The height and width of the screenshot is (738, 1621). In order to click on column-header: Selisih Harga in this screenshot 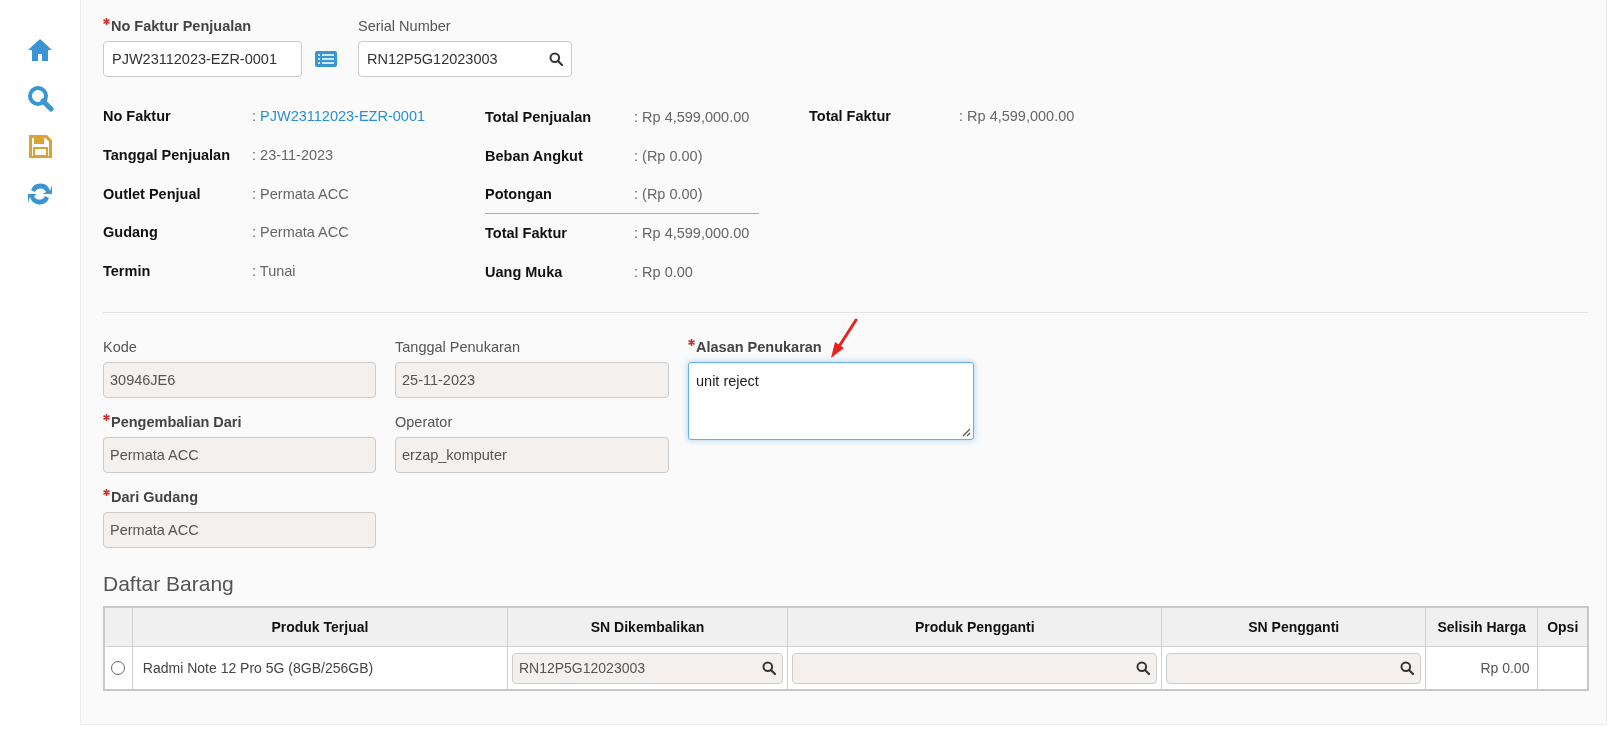, I will do `click(1481, 627)`.